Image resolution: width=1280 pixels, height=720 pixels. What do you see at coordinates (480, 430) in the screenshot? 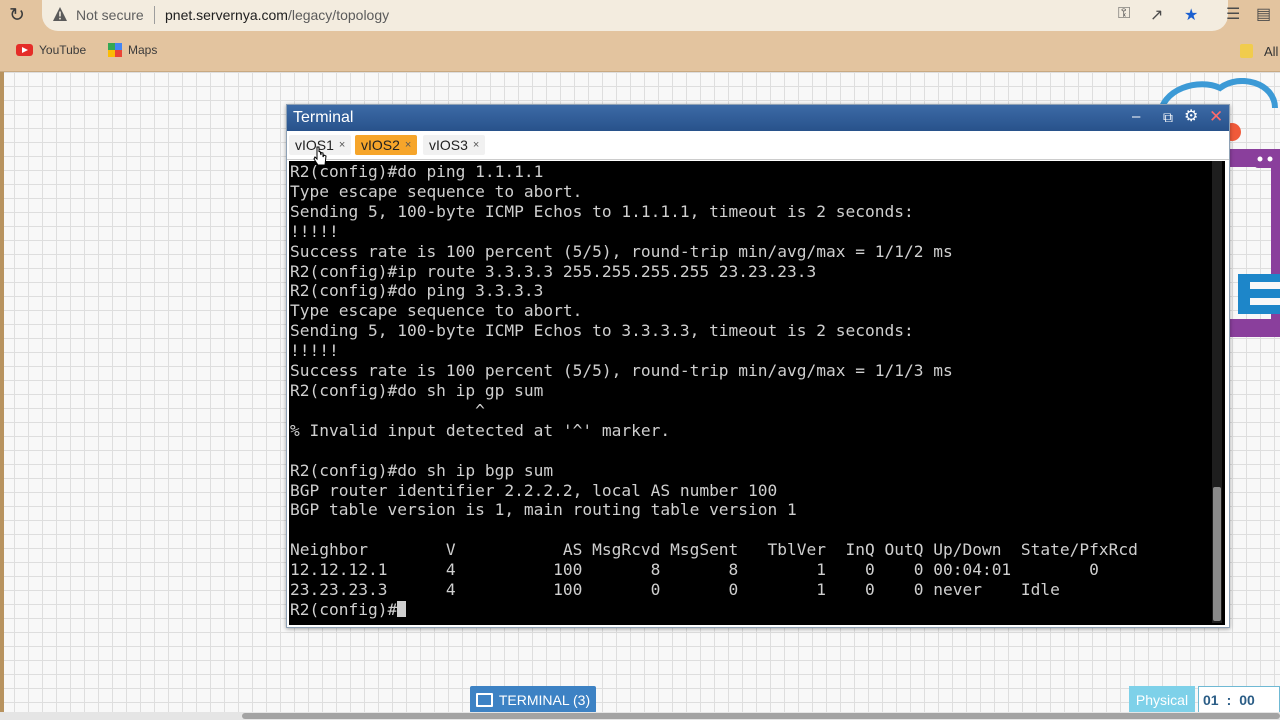
I see `terminal-line: % Invalid input detected at '^' marker.` at bounding box center [480, 430].